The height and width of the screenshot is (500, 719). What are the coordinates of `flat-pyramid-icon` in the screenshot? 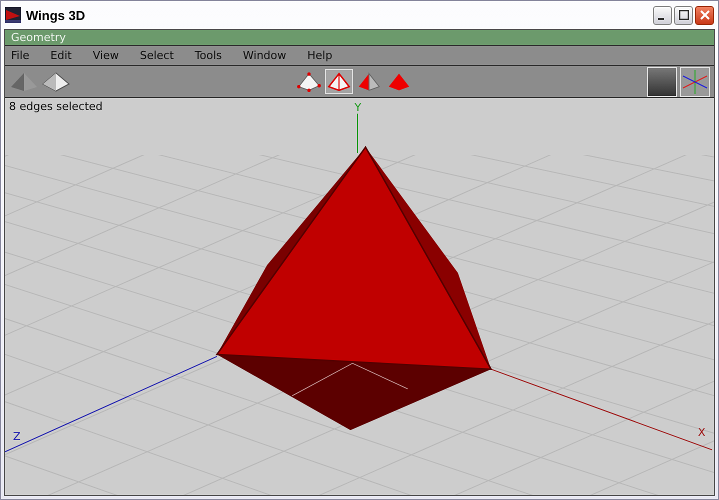 It's located at (56, 81).